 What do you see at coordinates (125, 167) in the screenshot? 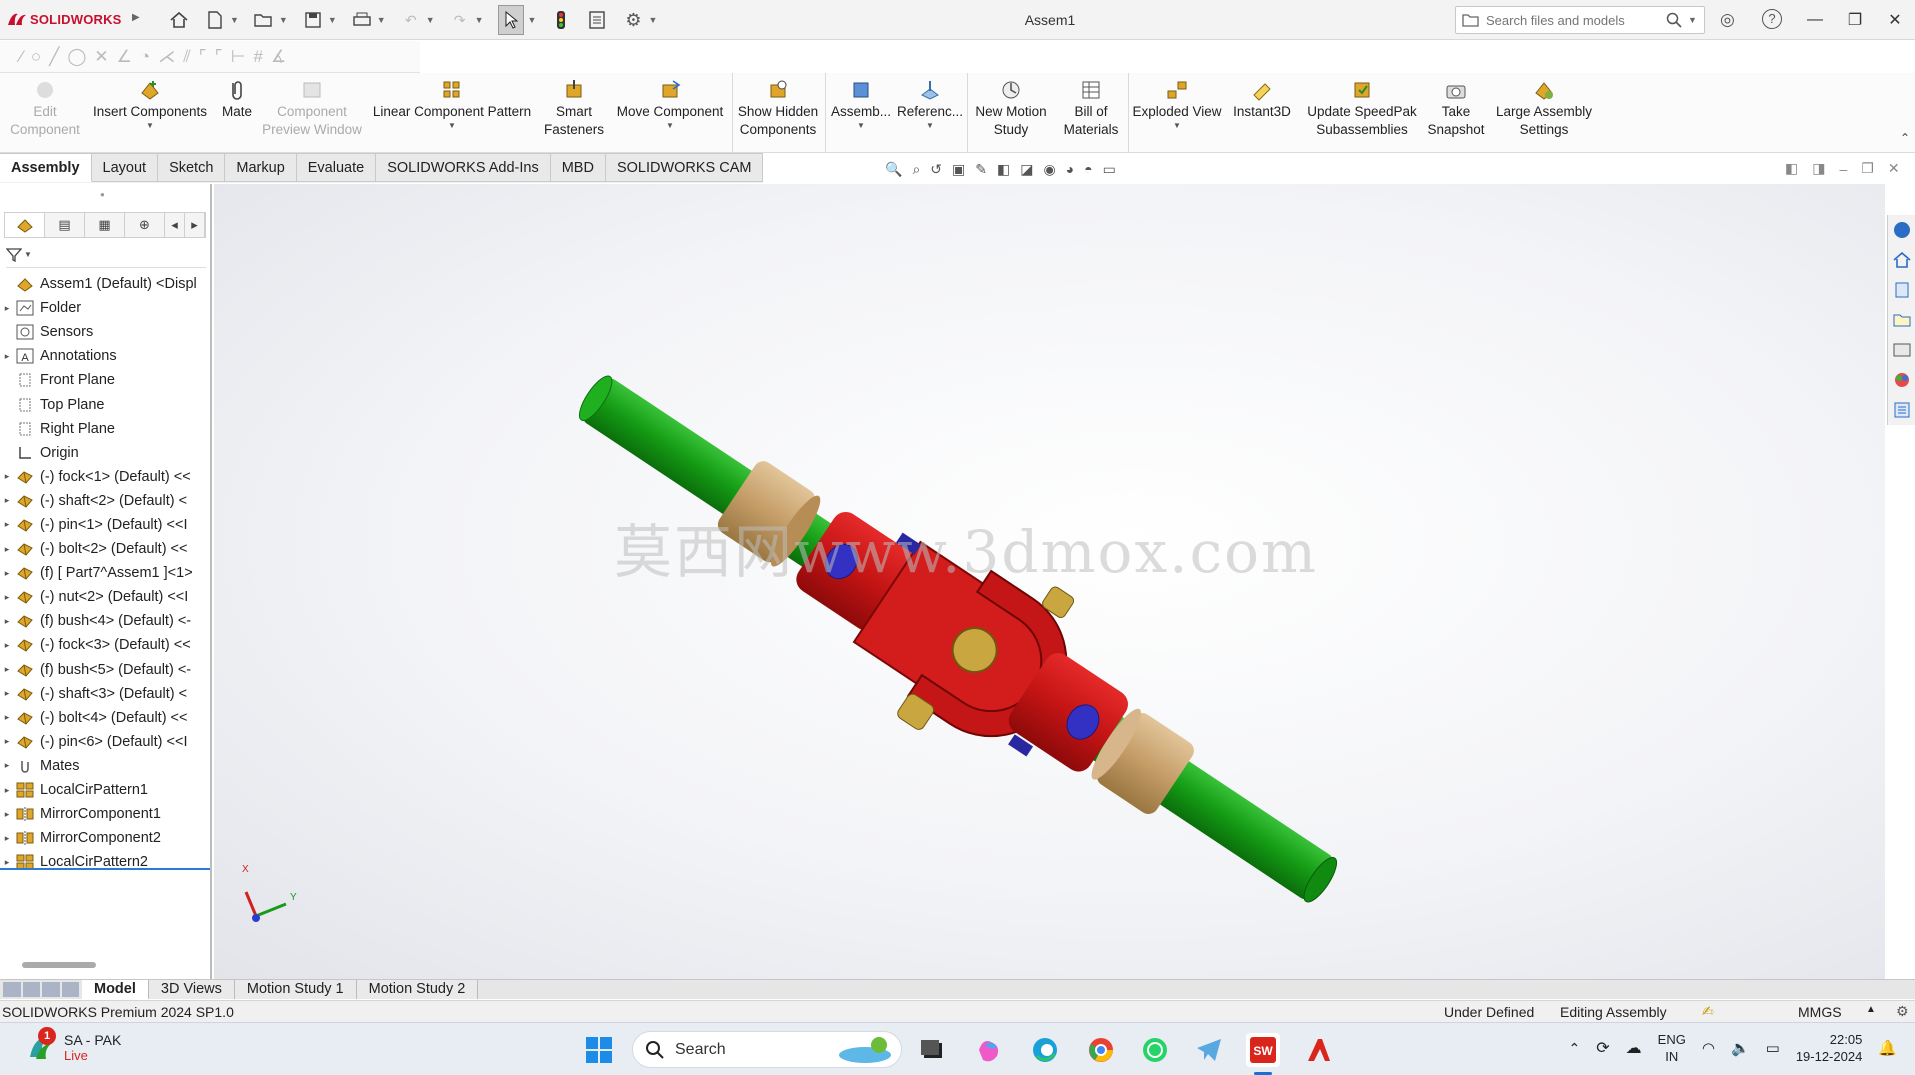
I see `tab-layout: Layout` at bounding box center [125, 167].